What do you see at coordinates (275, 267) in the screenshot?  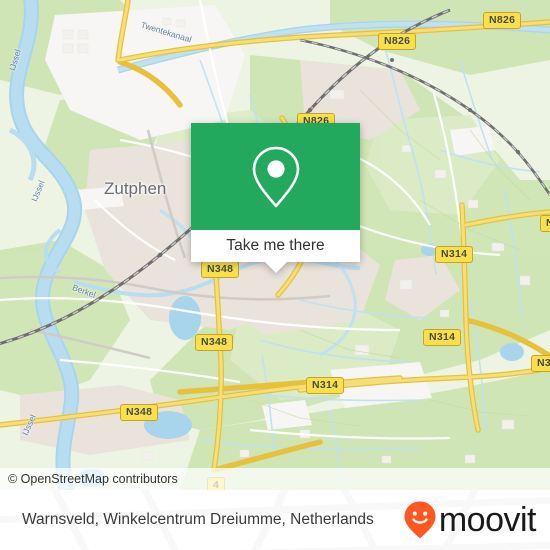 I see `popup-tail-icon` at bounding box center [275, 267].